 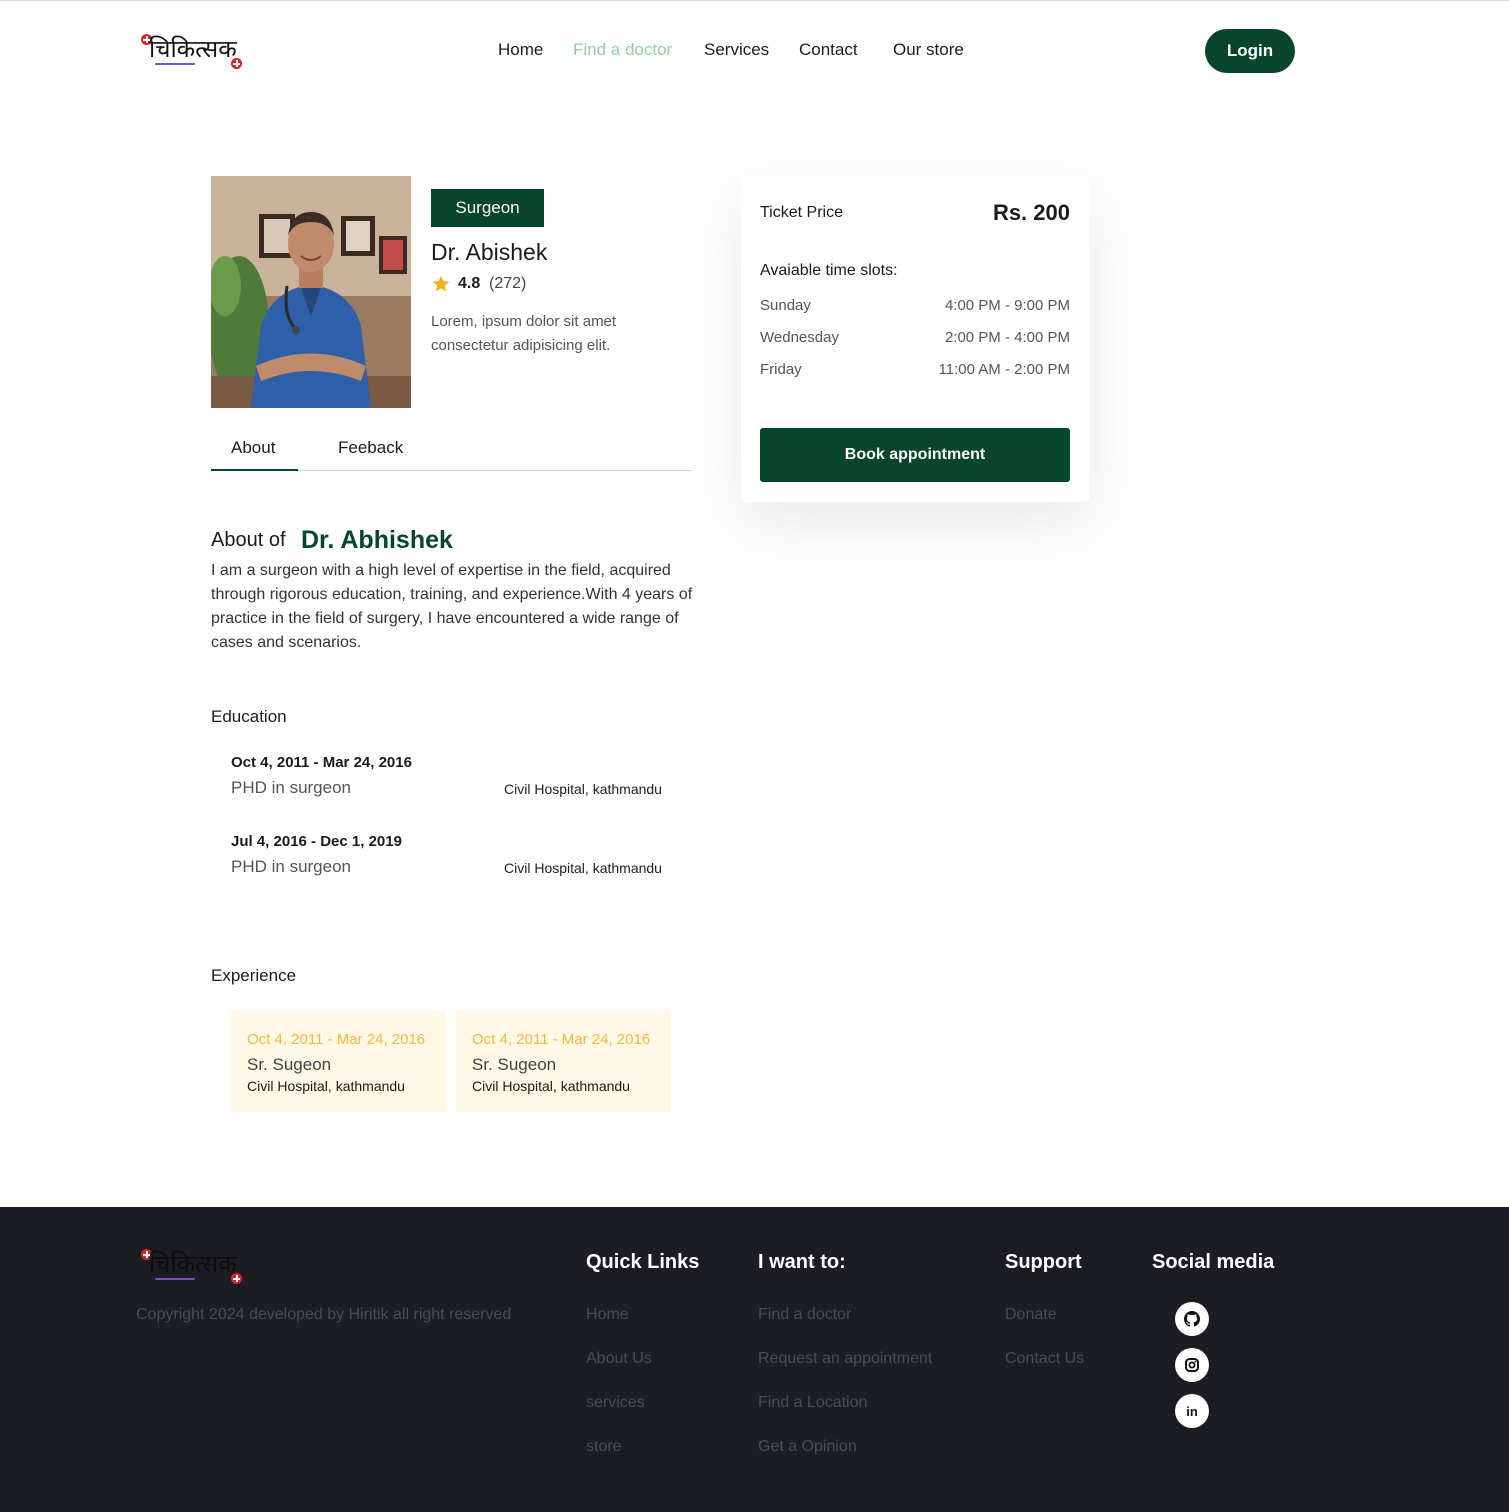 I want to click on github-link, so click(x=1192, y=1319).